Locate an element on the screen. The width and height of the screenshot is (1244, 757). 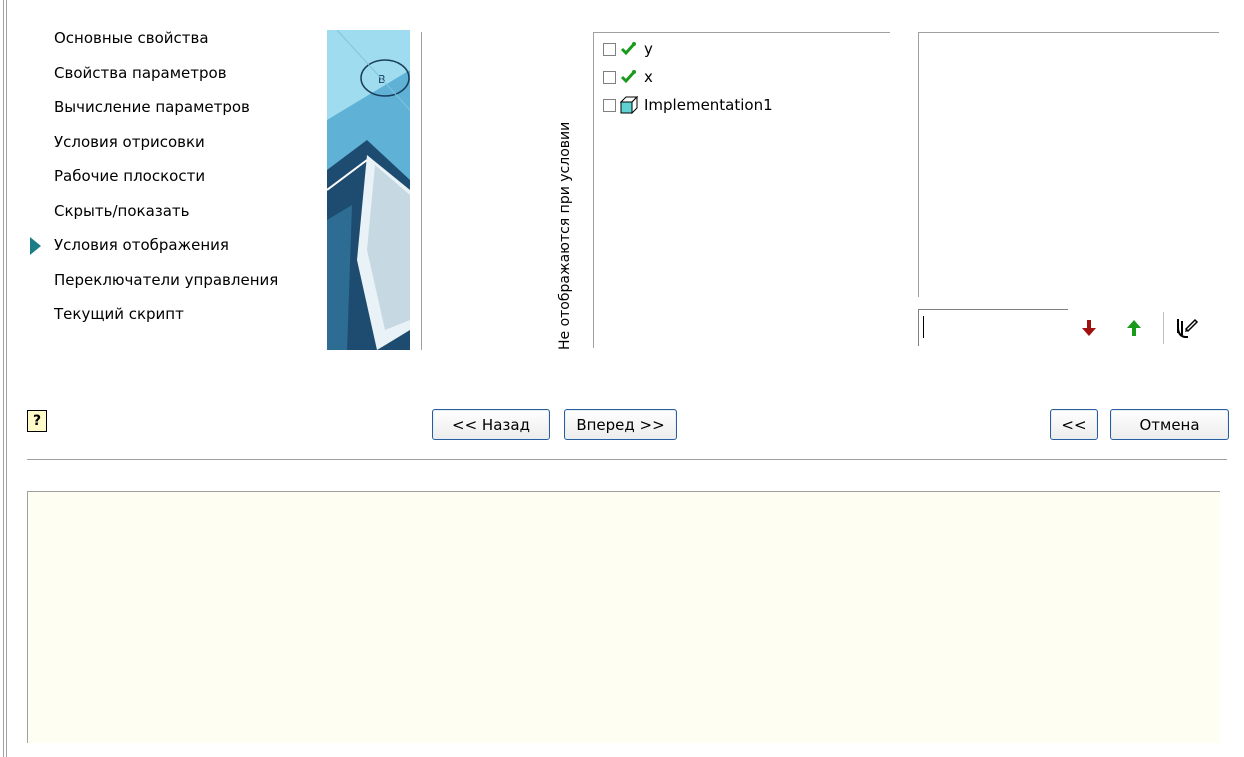
step-label: Основные свойства is located at coordinates (131, 38).